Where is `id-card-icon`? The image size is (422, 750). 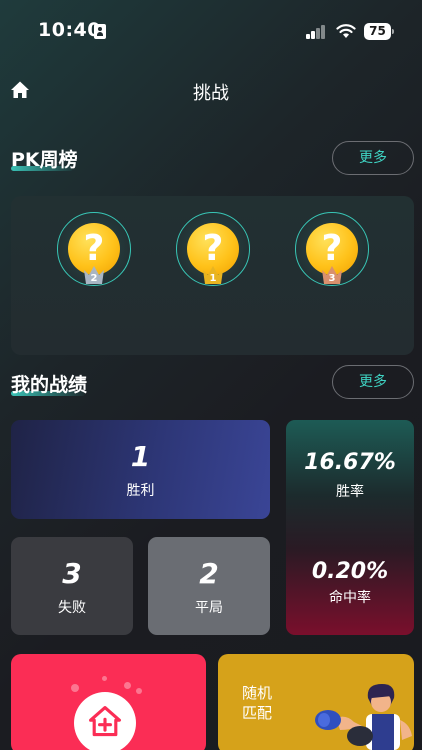
id-card-icon is located at coordinates (100, 31).